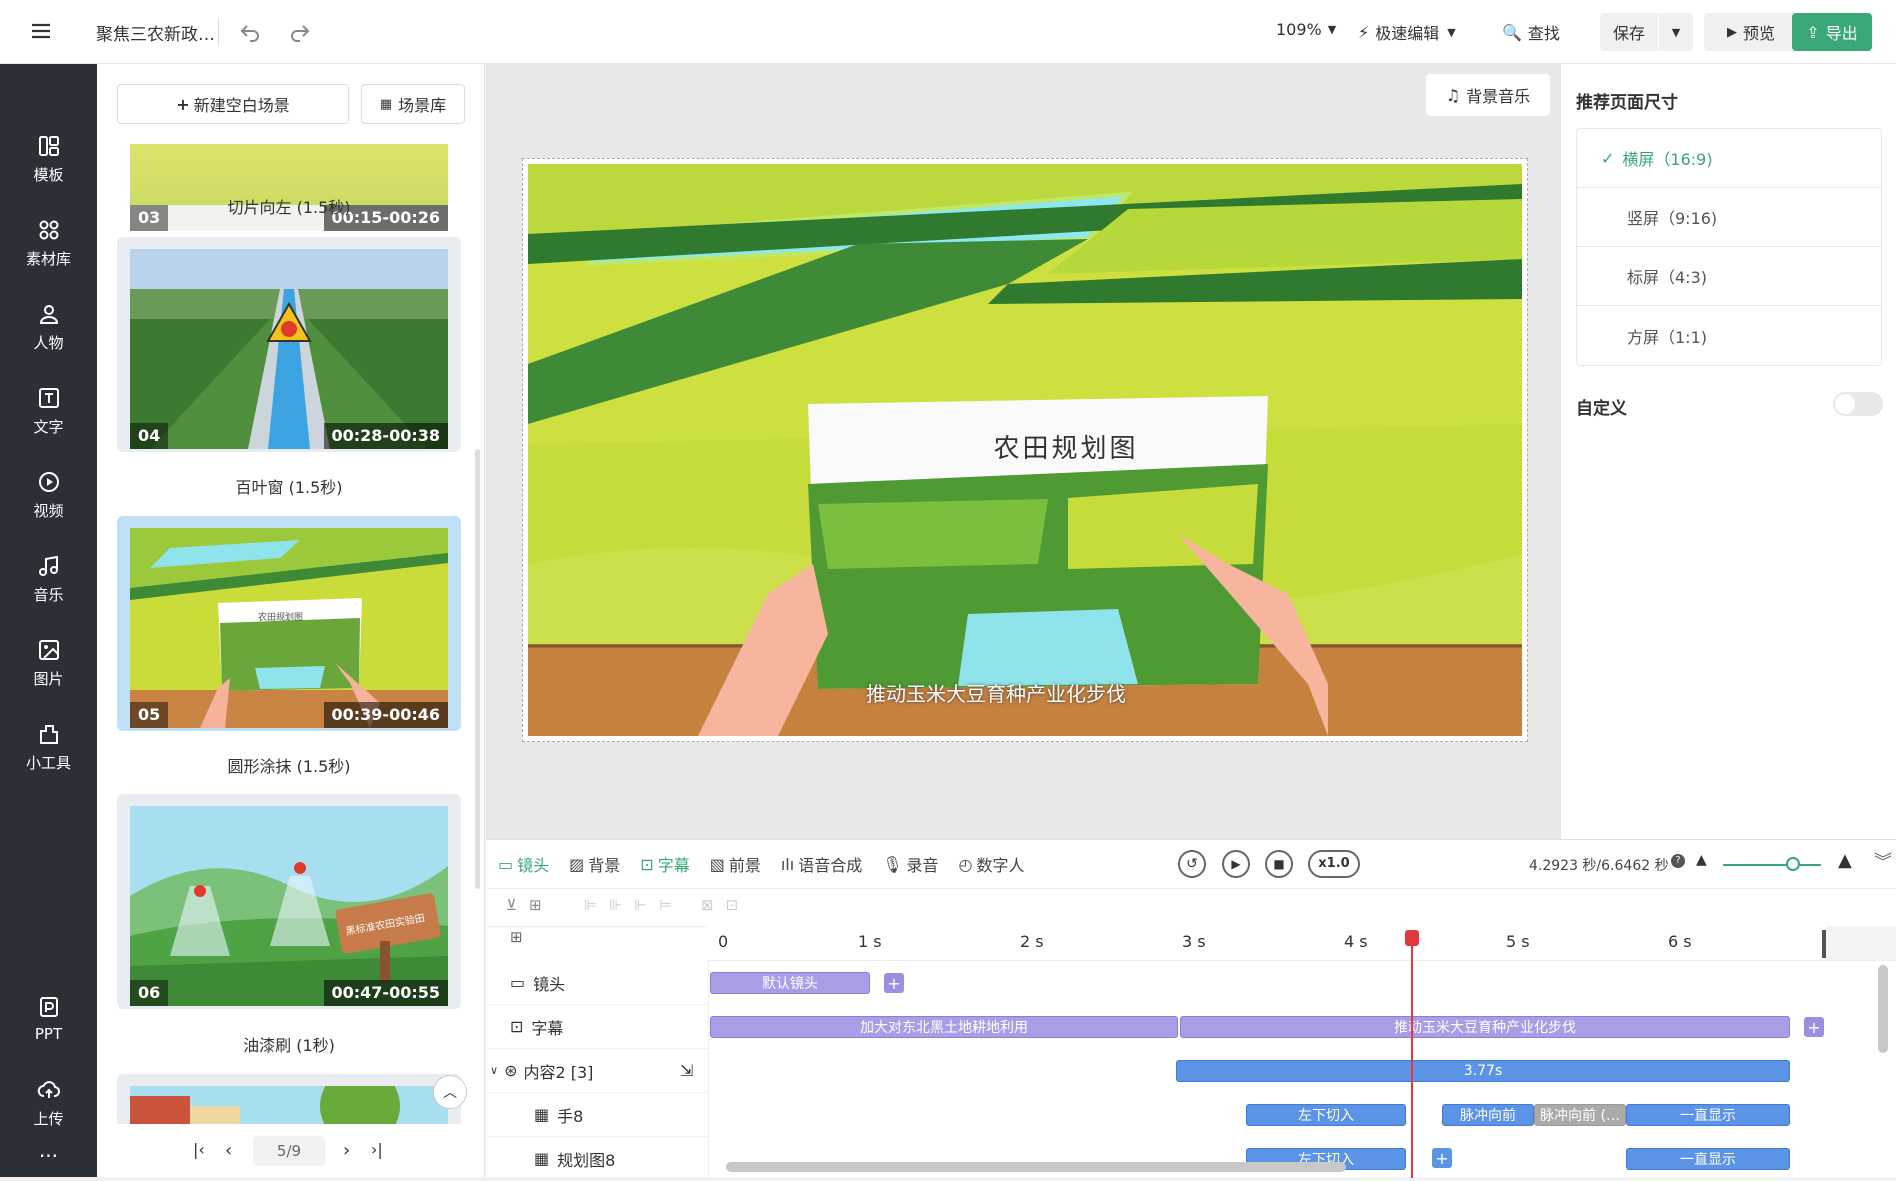  Describe the element at coordinates (289, 344) in the screenshot. I see `scene-card: 04 00:28-00:38` at that location.